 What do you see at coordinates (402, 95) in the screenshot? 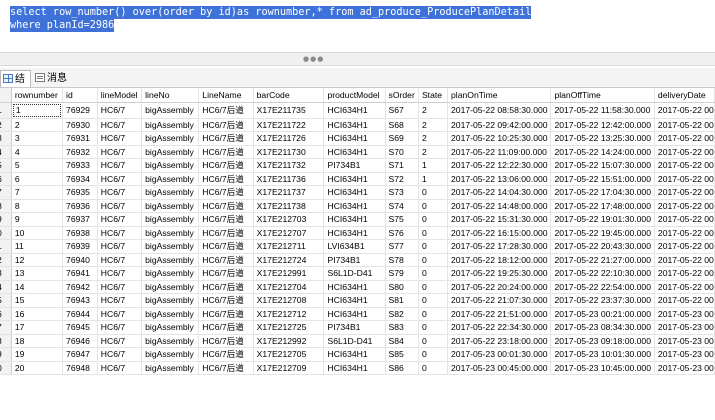
I see `column-header-sorder: sOrder` at bounding box center [402, 95].